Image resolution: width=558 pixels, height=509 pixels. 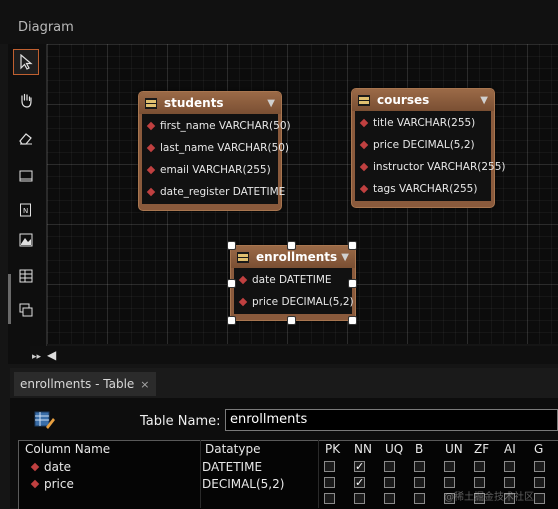 I want to click on table-columns: date DATETIME price DECIMAL(5,2), so click(x=294, y=291).